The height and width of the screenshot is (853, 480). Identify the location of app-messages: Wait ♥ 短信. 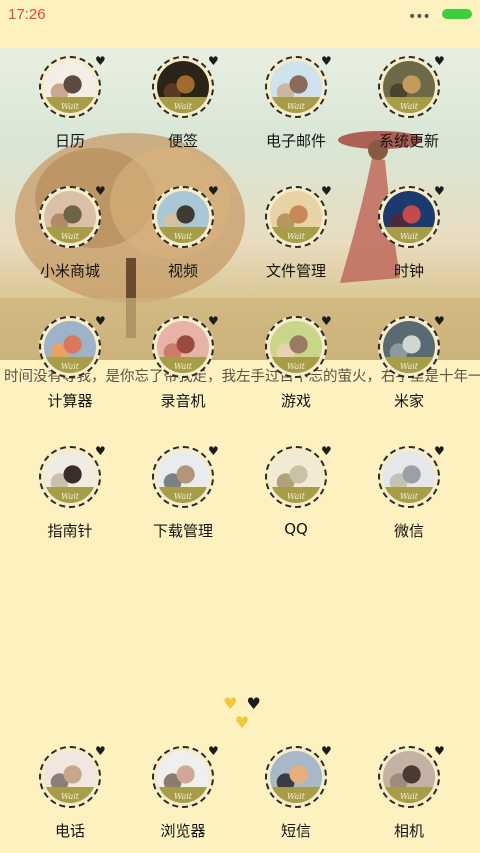
(296, 795).